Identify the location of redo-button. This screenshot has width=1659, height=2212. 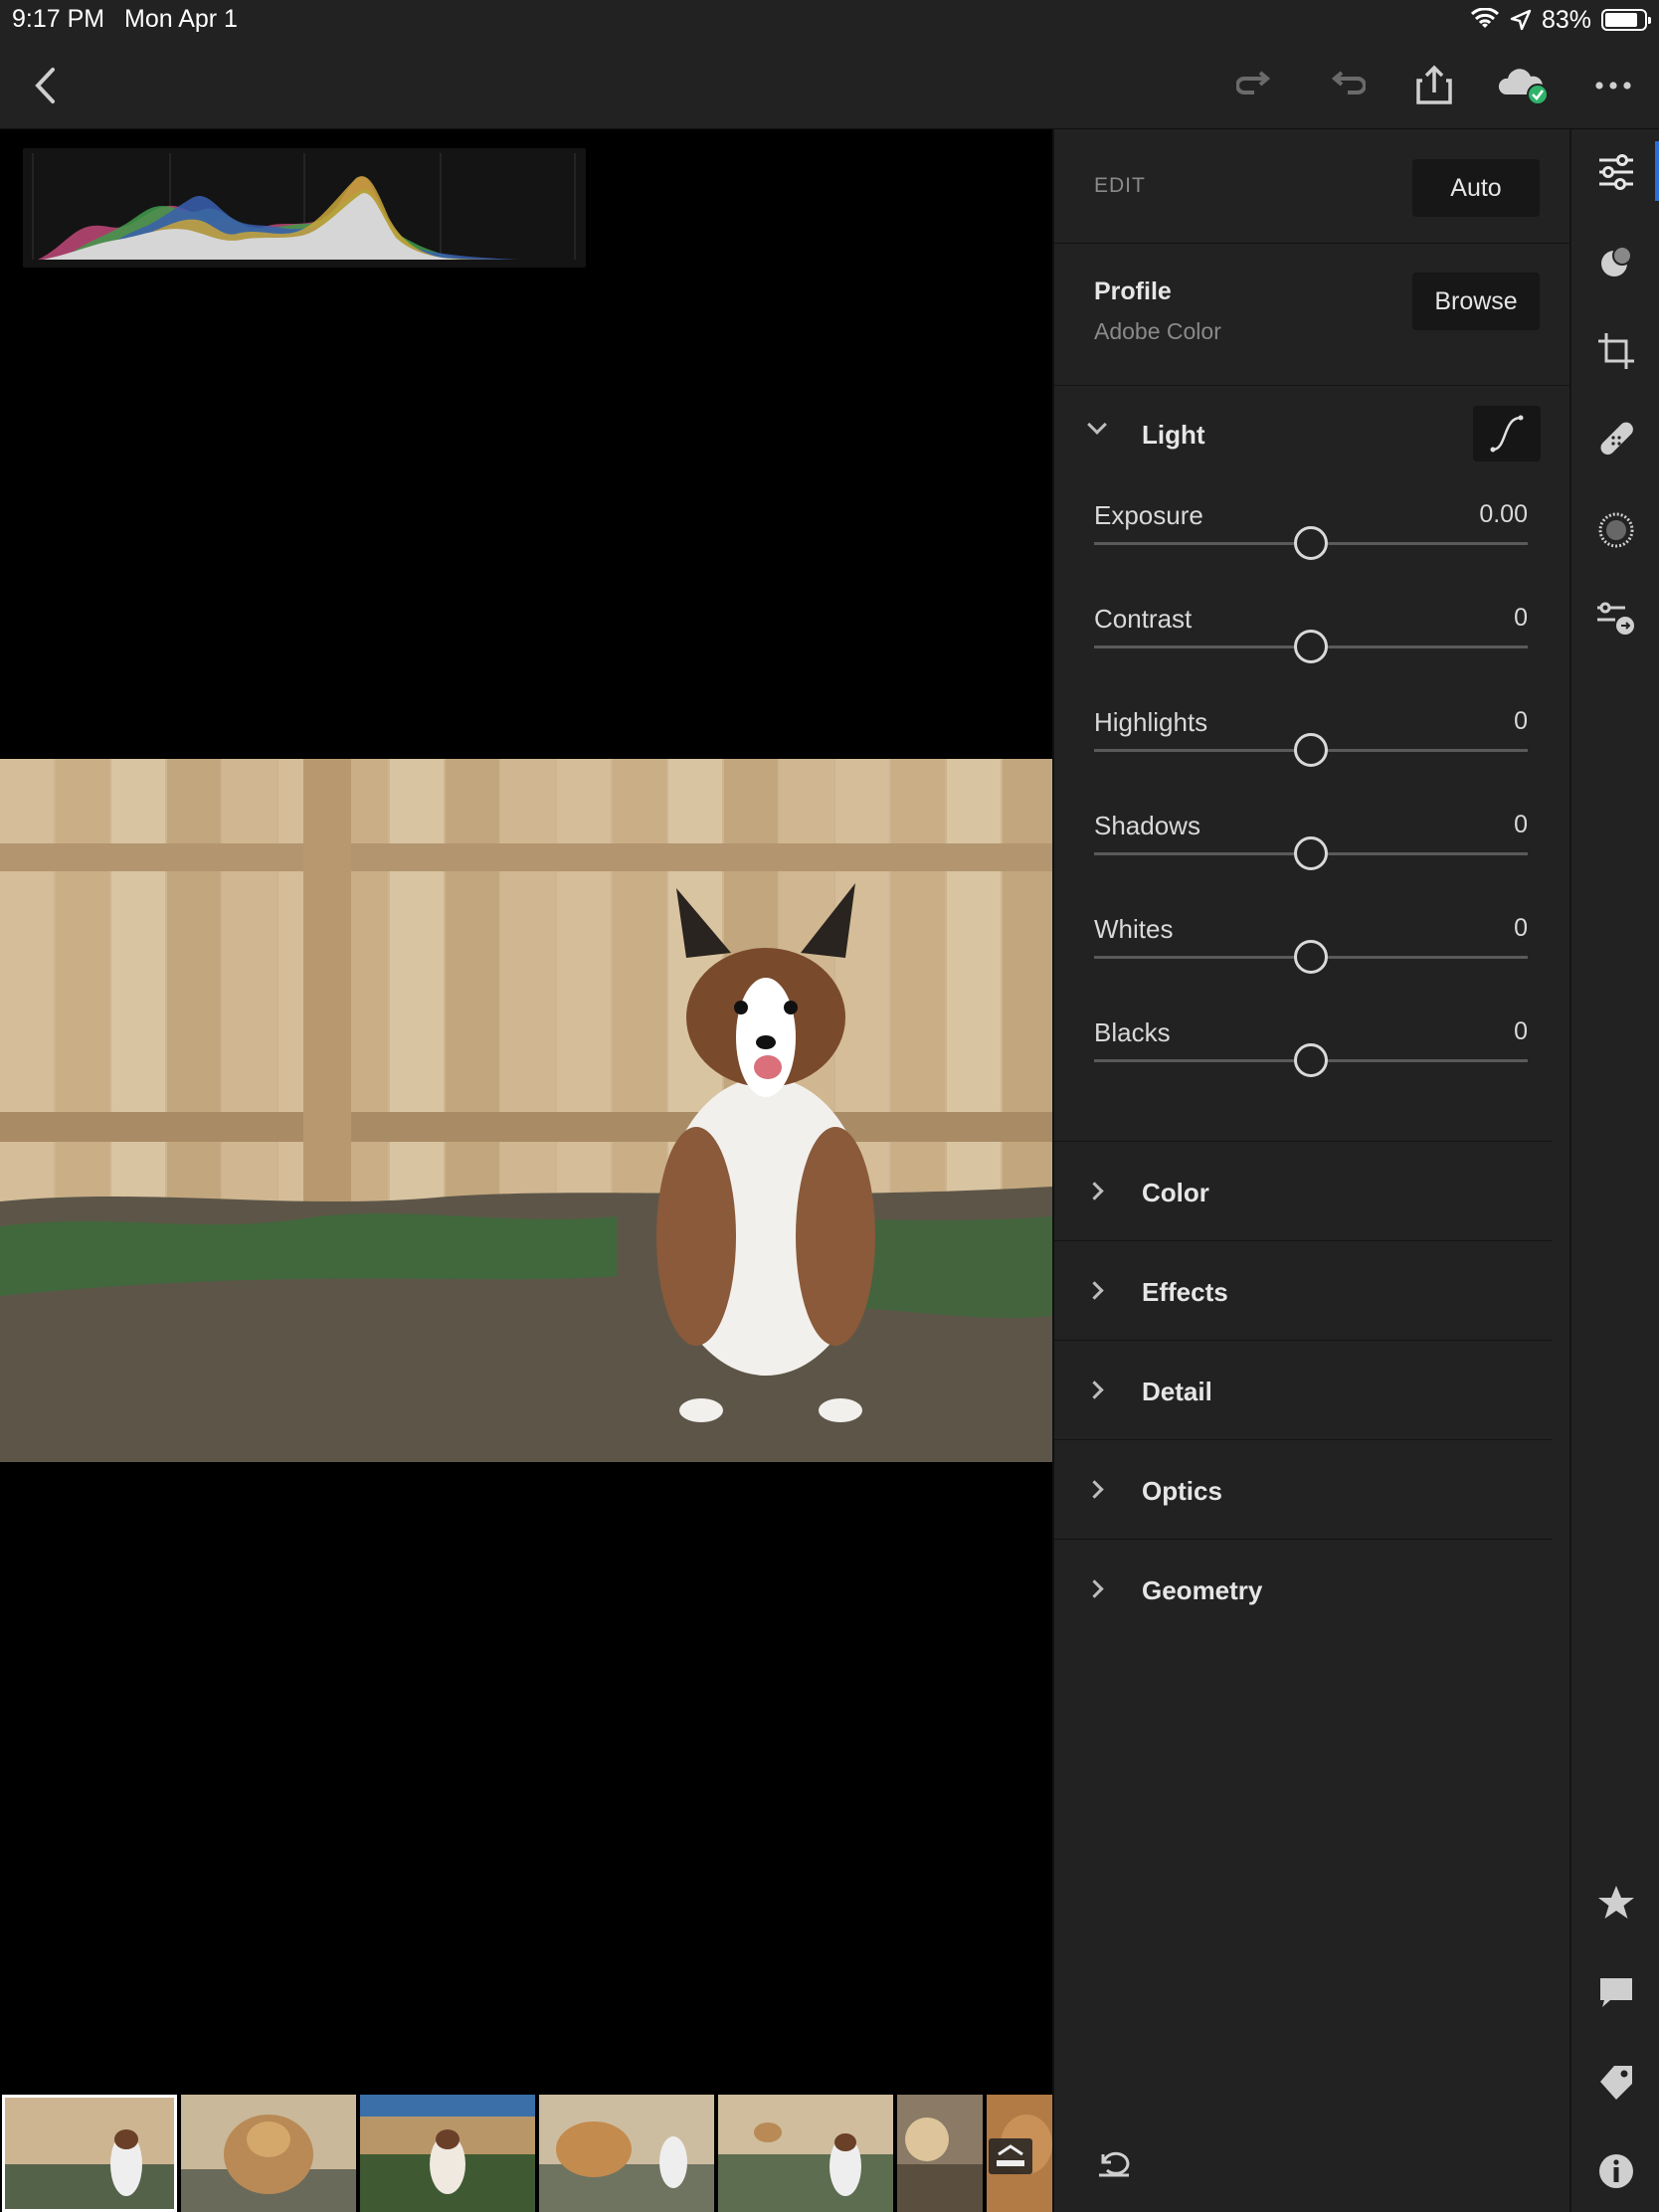
(1256, 85).